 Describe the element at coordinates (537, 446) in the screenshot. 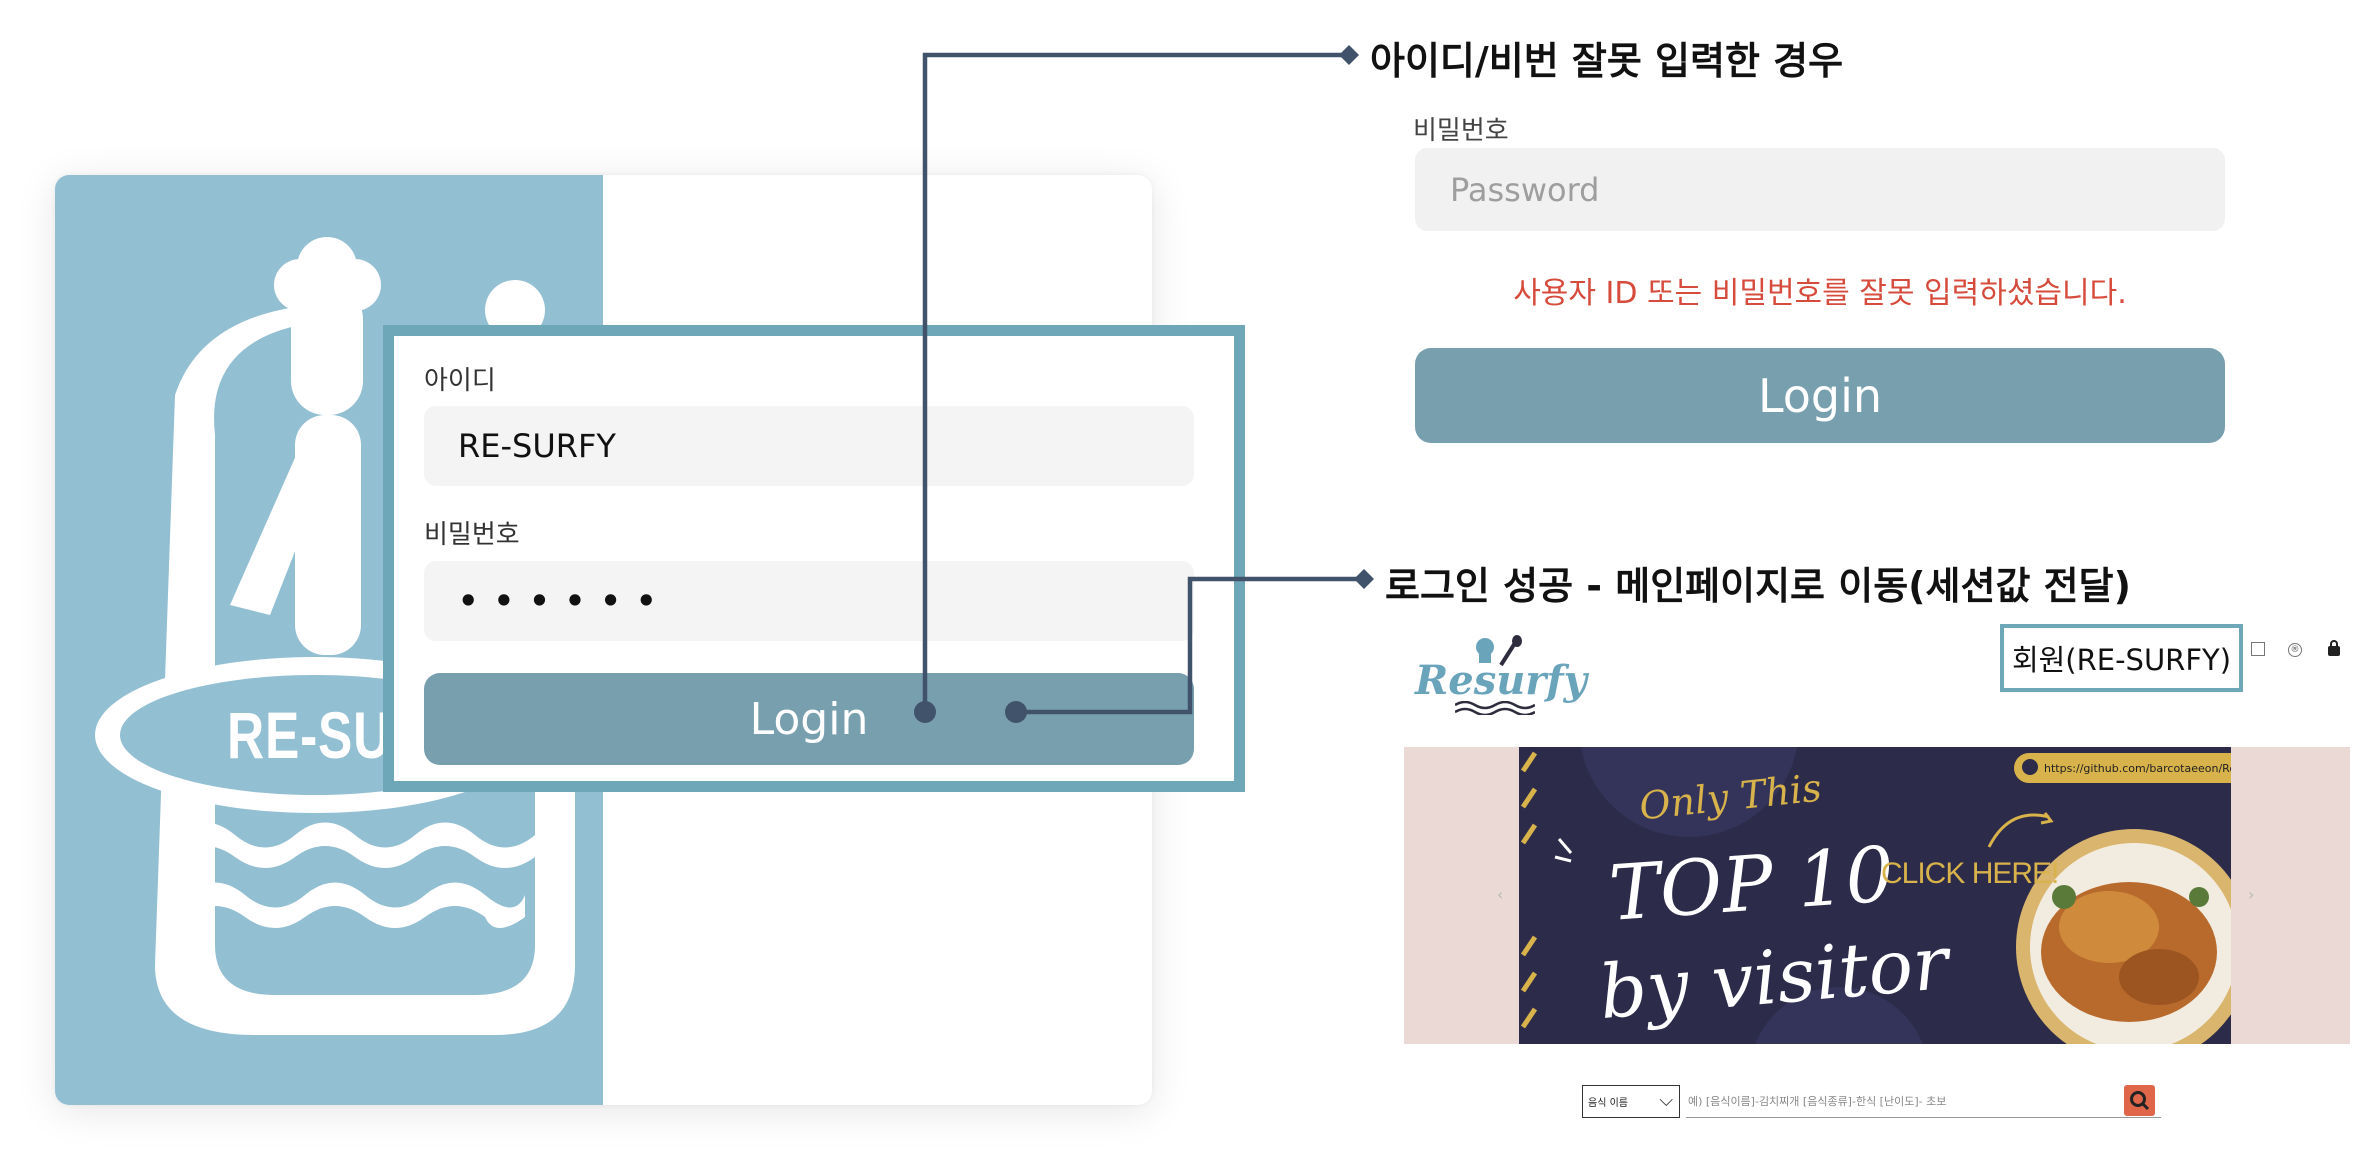

I see `id-input-value: RE-SURFY` at that location.